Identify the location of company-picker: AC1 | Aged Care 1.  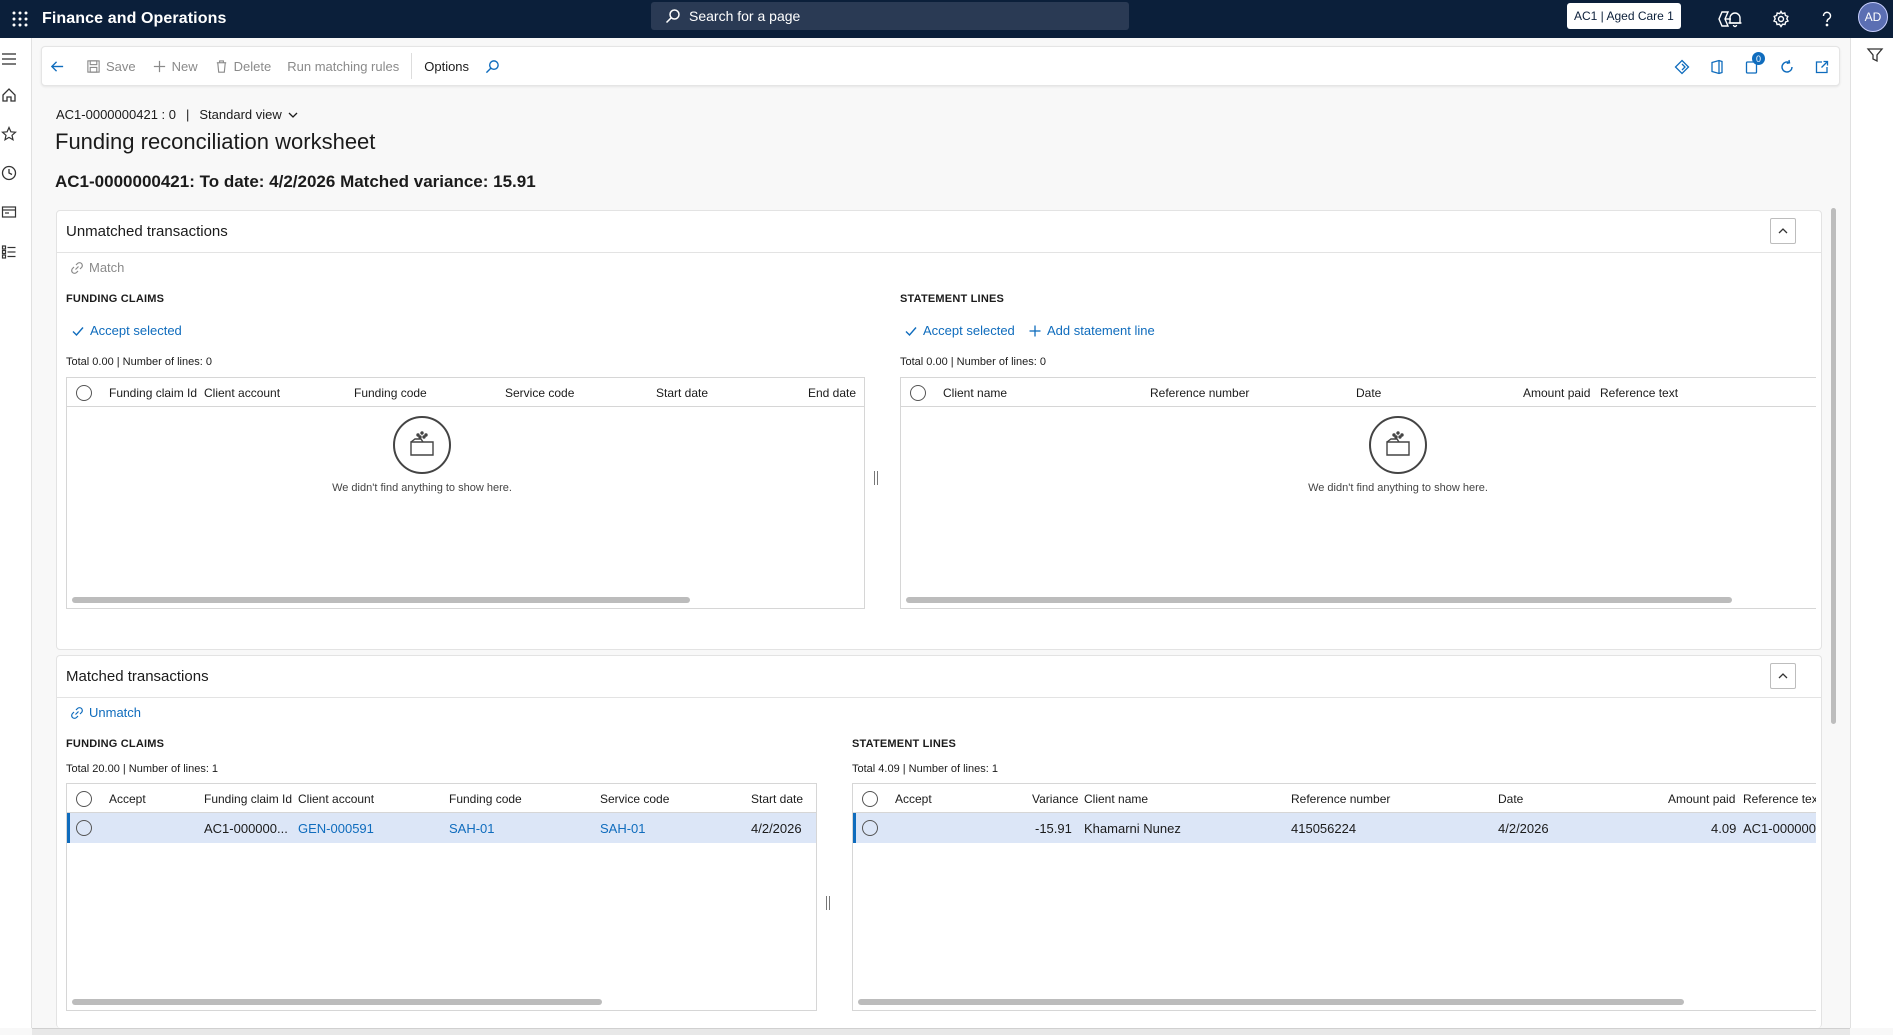
(1624, 16).